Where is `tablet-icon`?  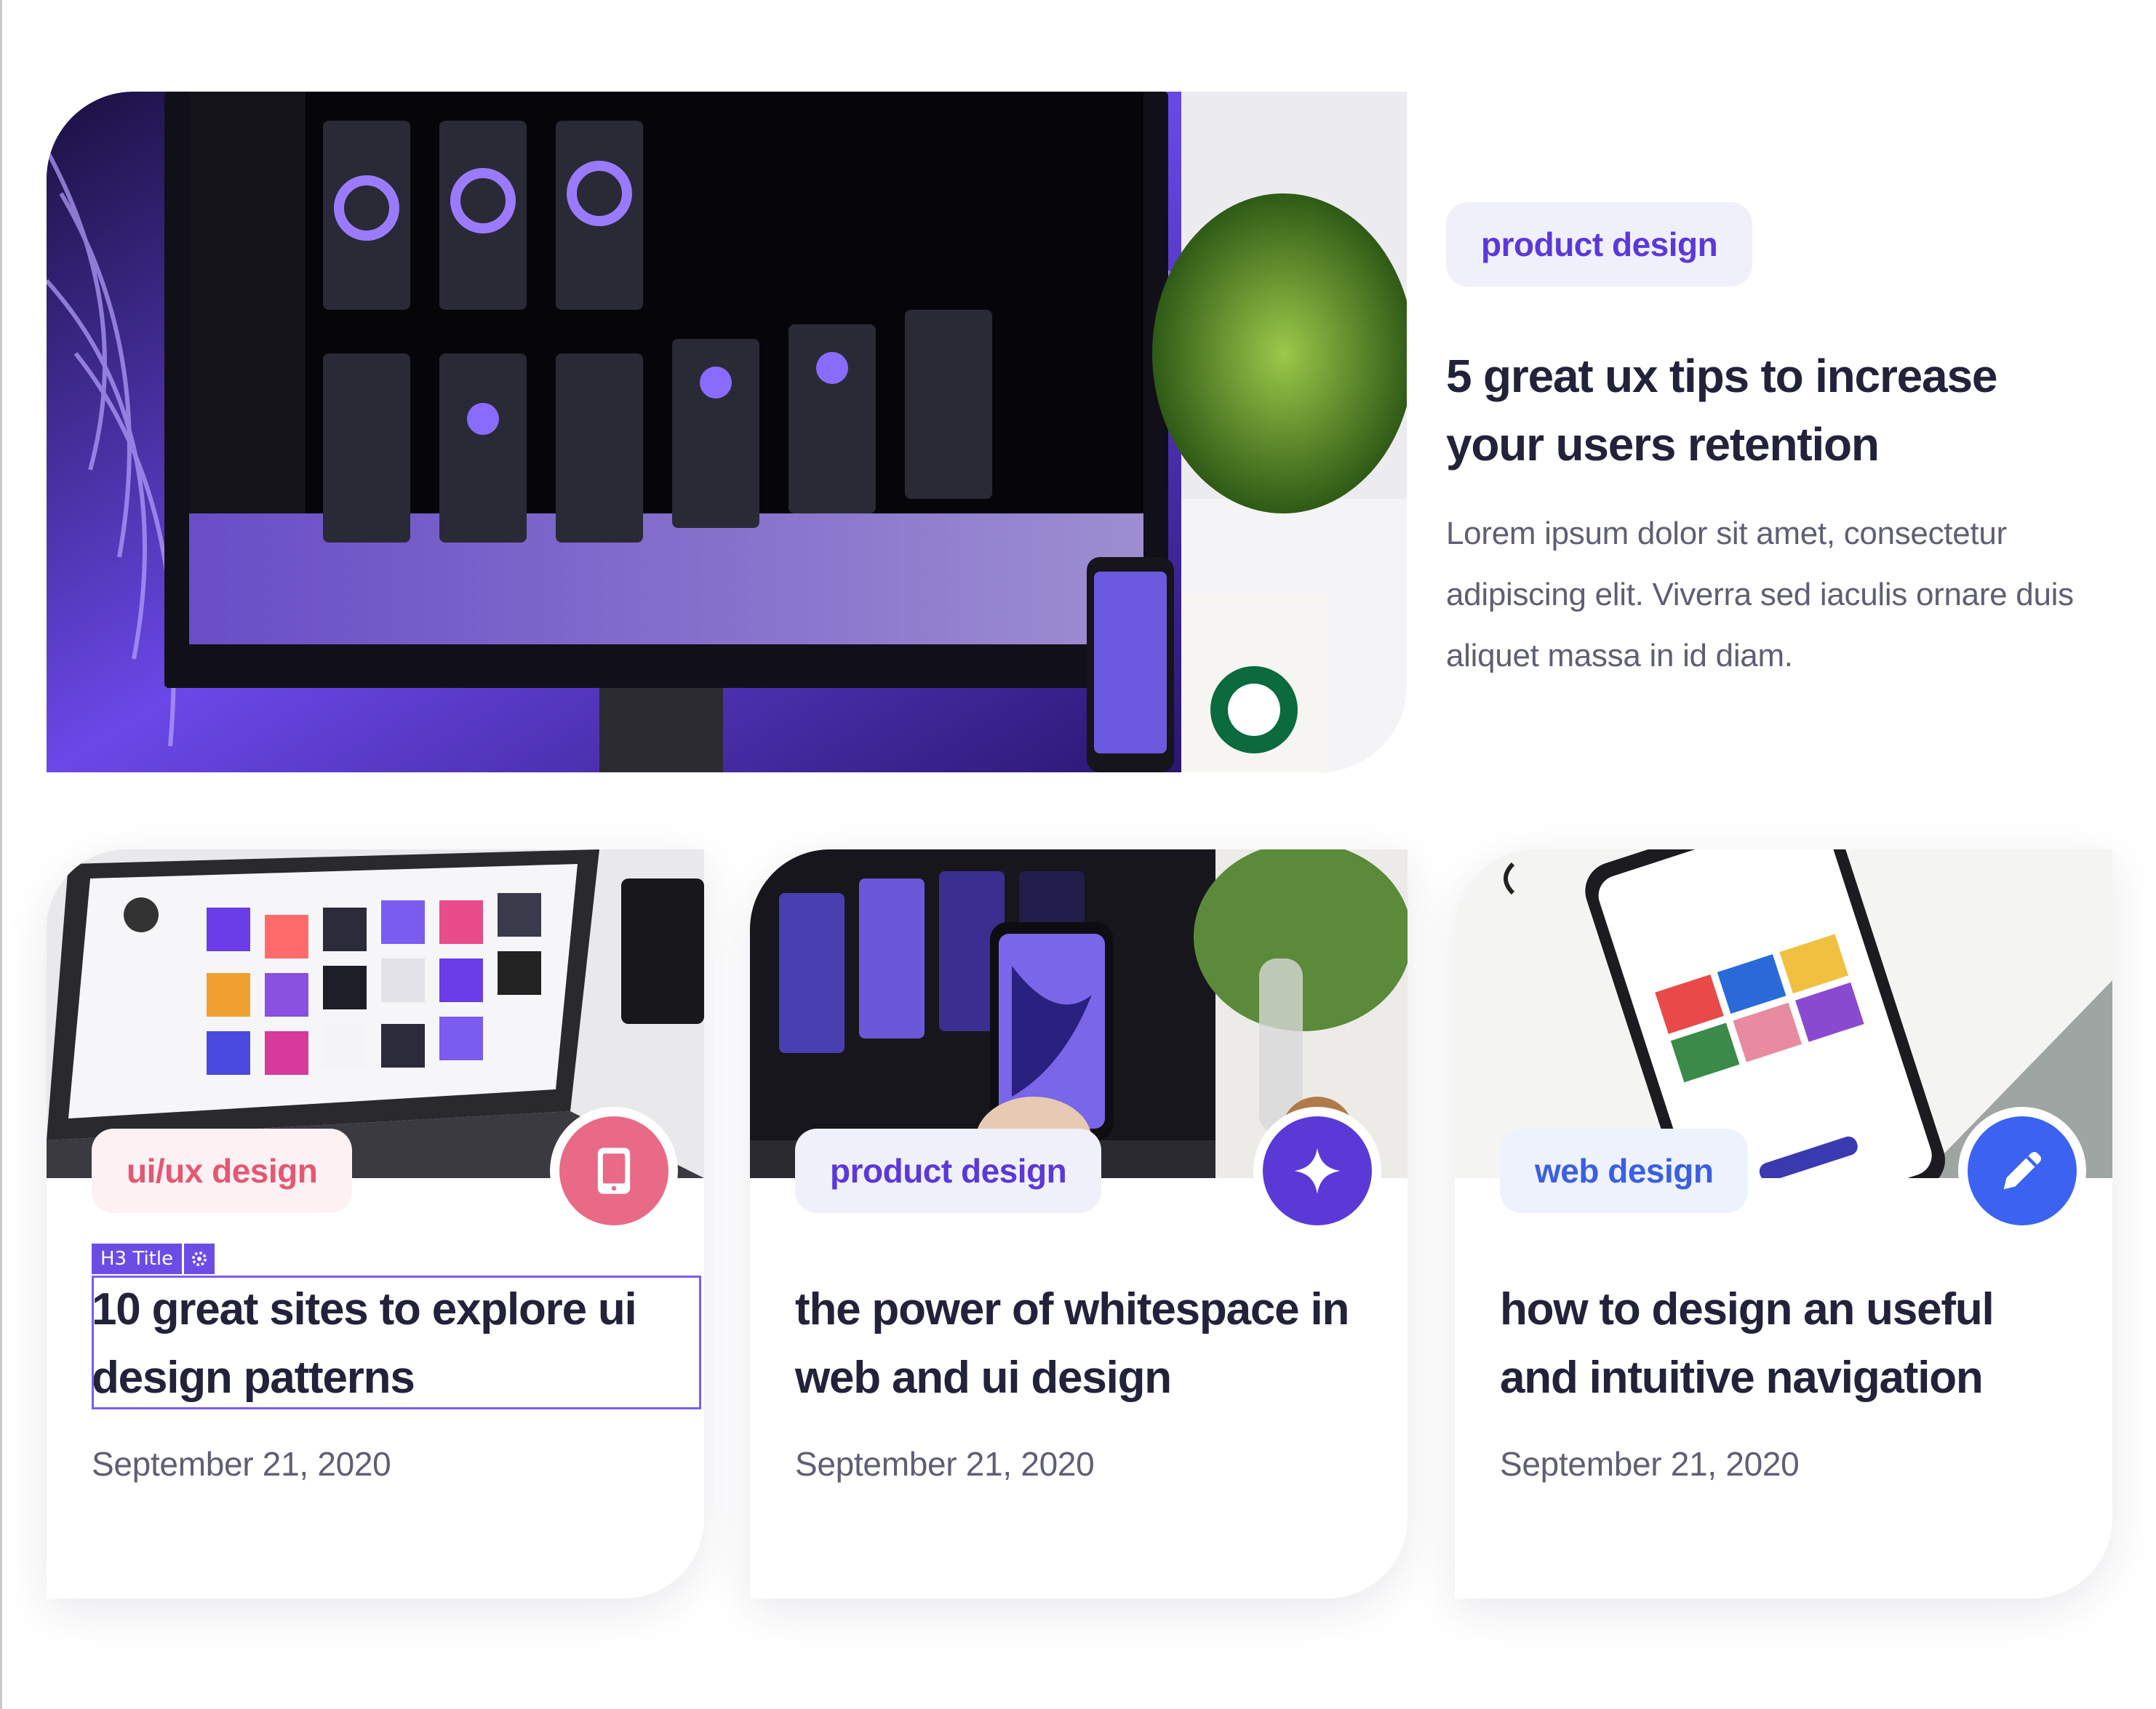
tablet-icon is located at coordinates (614, 1171).